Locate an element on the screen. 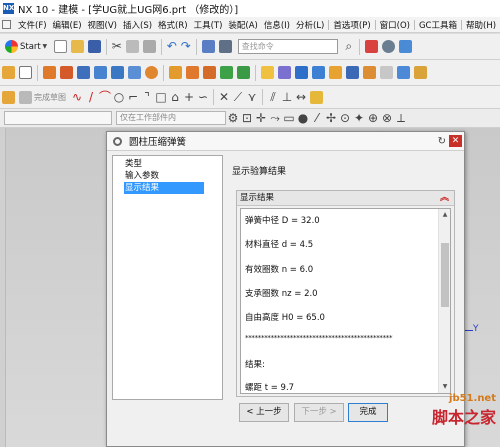 The image size is (500, 447). back-button: < 上一步 is located at coordinates (264, 412).